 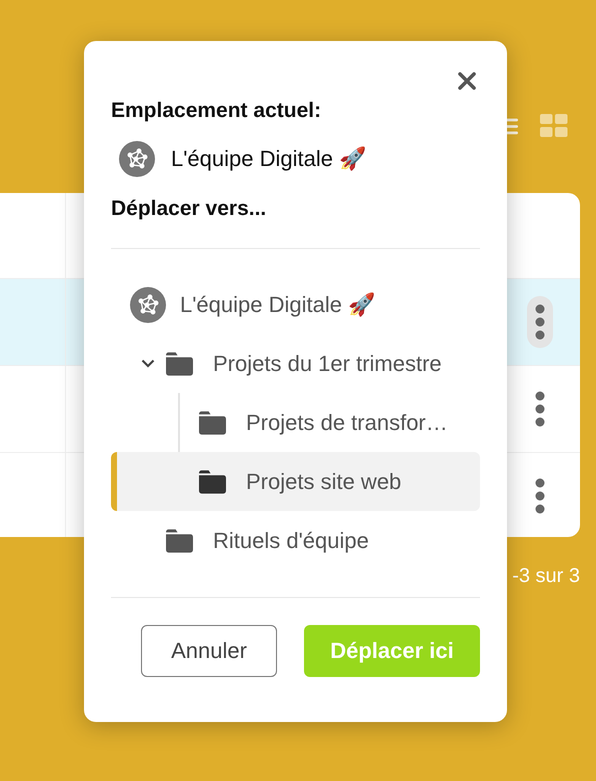 I want to click on cancel-button: Annuler, so click(x=209, y=651).